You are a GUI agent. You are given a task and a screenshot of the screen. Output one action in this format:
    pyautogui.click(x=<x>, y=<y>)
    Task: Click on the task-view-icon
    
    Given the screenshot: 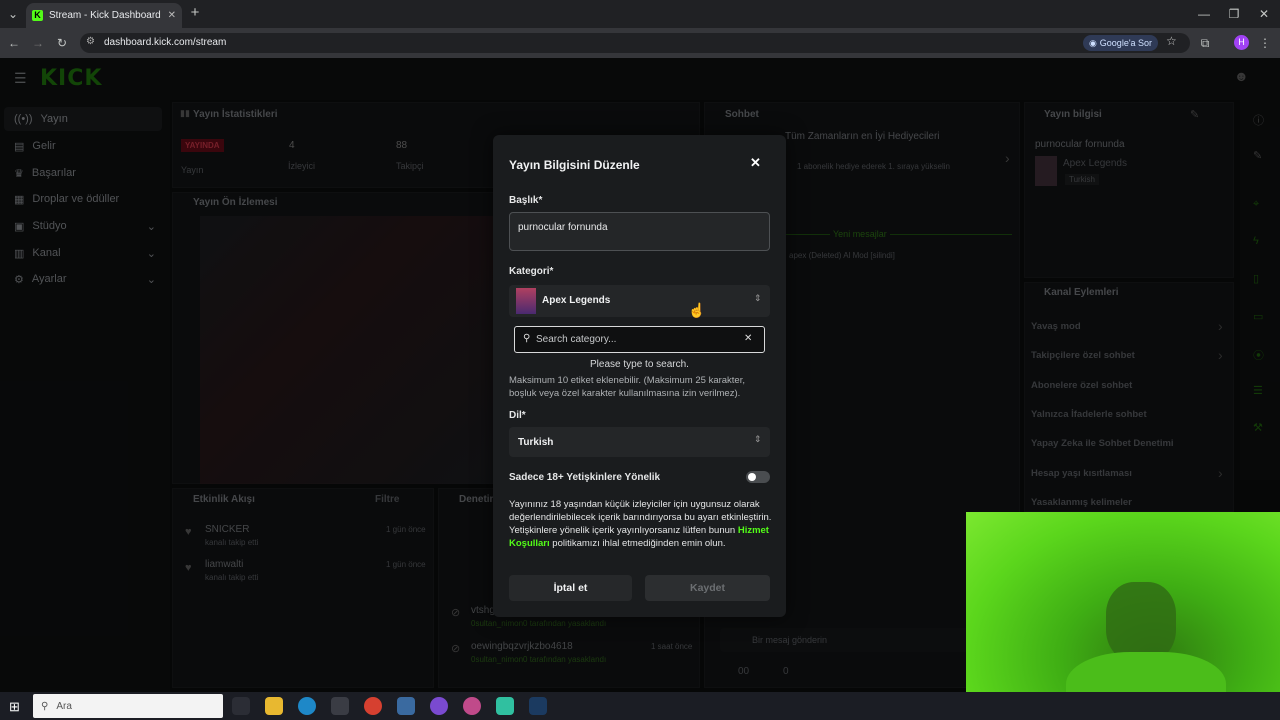 What is the action you would take?
    pyautogui.click(x=241, y=706)
    